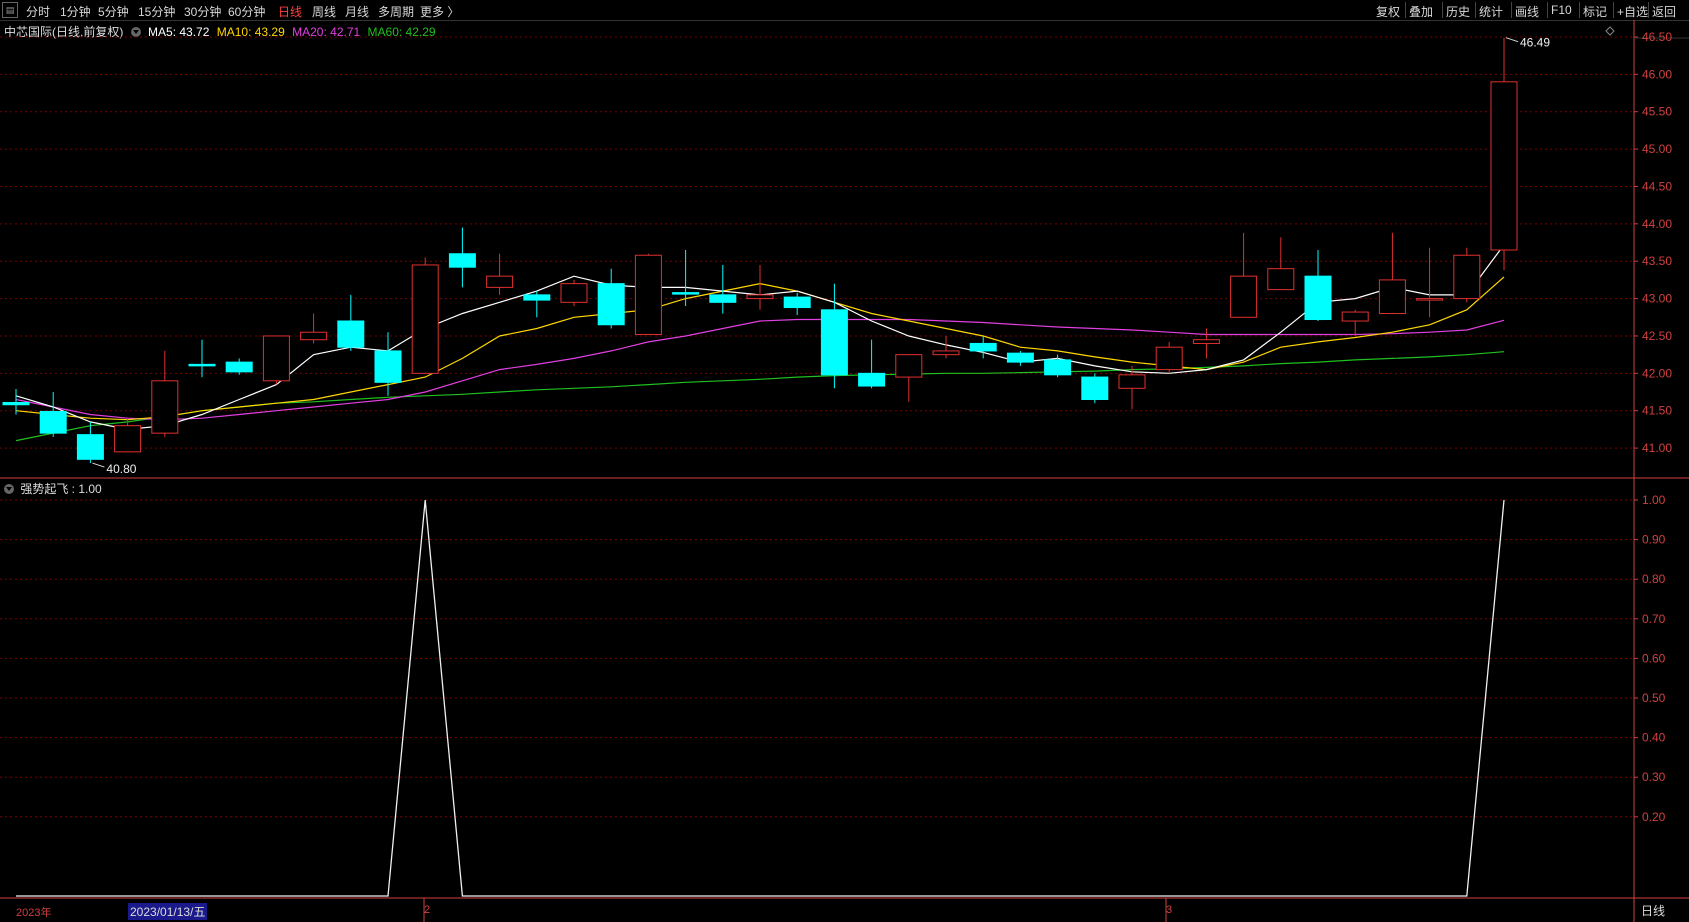 The width and height of the screenshot is (1689, 922). I want to click on diamond-icon, so click(1610, 31).